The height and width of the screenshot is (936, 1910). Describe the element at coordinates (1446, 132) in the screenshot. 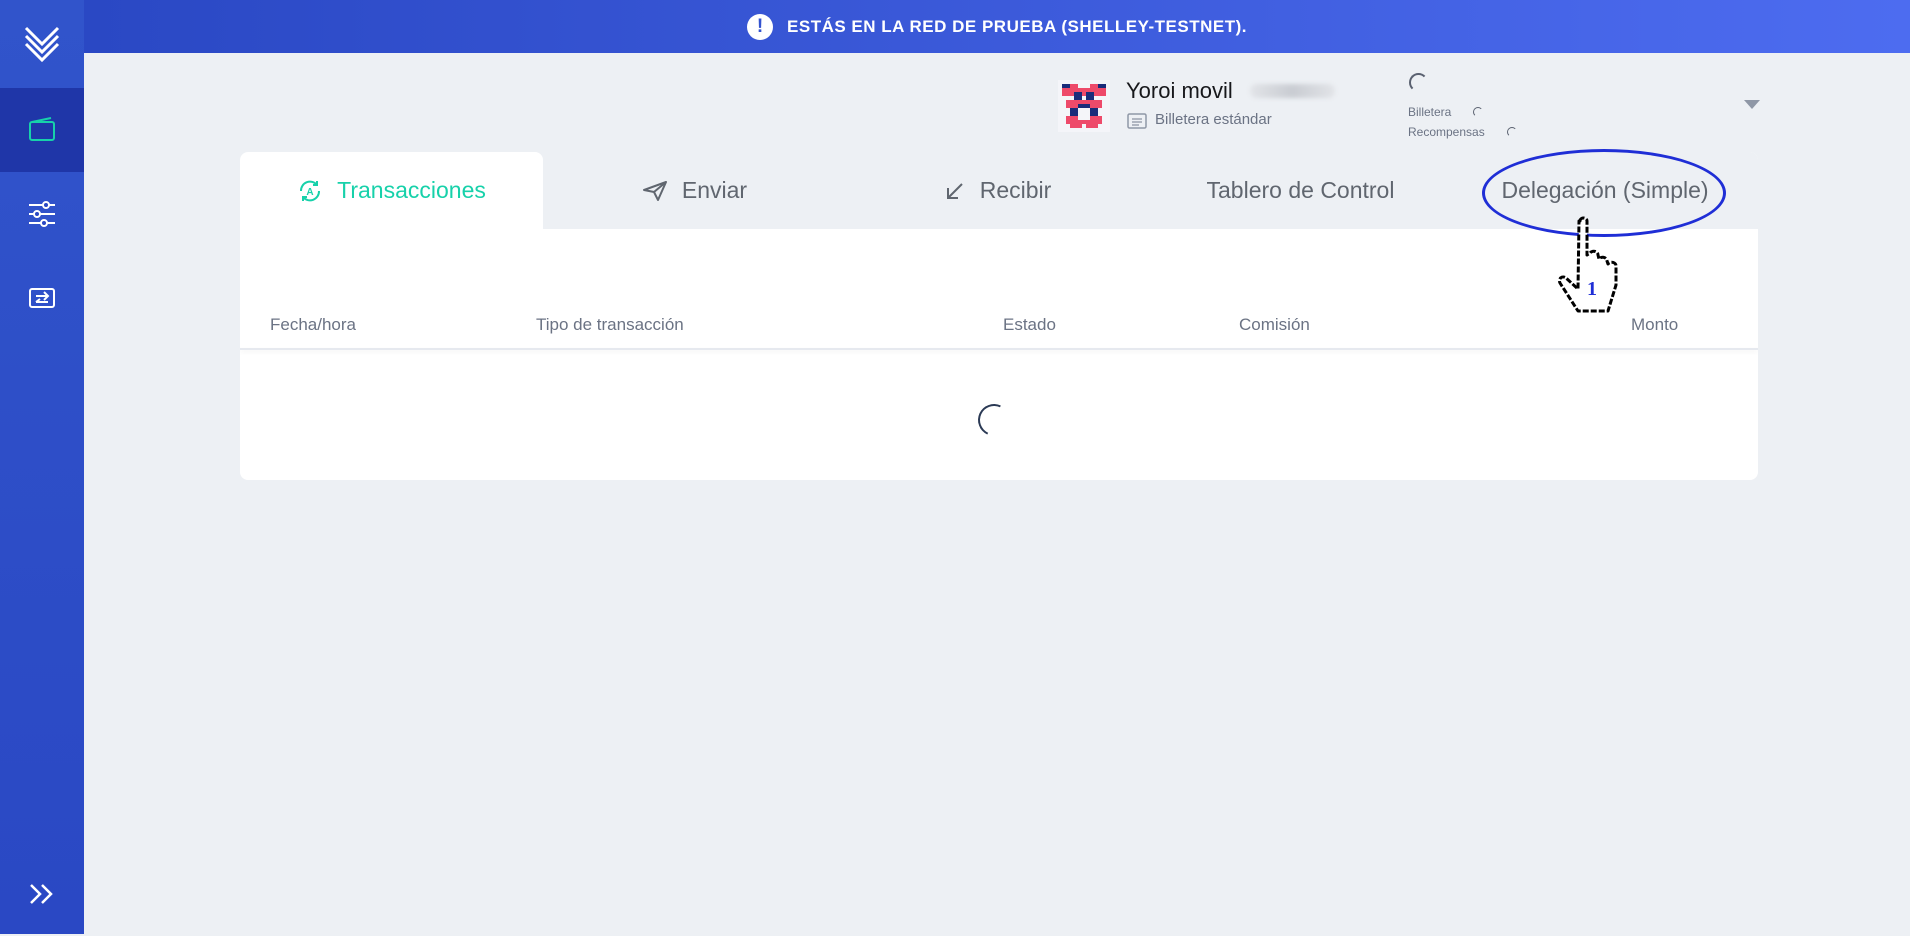

I see `rewards-label: Recompensas` at that location.